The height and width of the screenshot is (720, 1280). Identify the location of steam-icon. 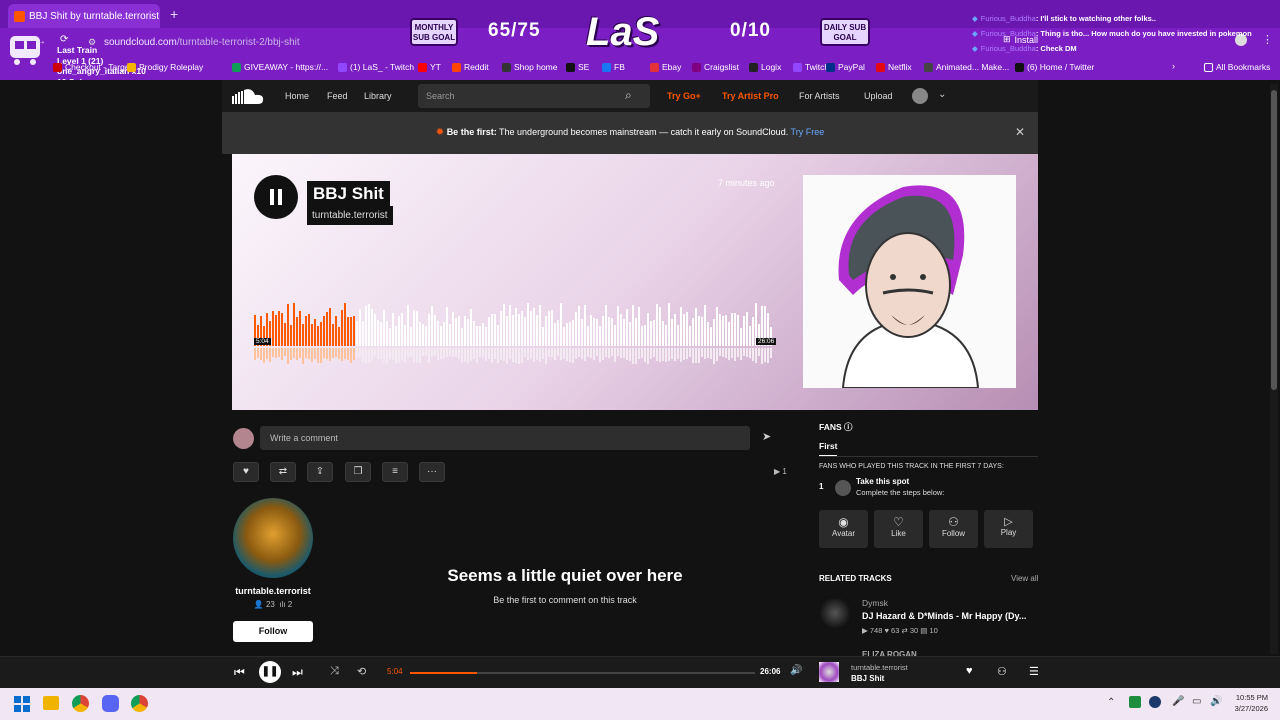
(1155, 702).